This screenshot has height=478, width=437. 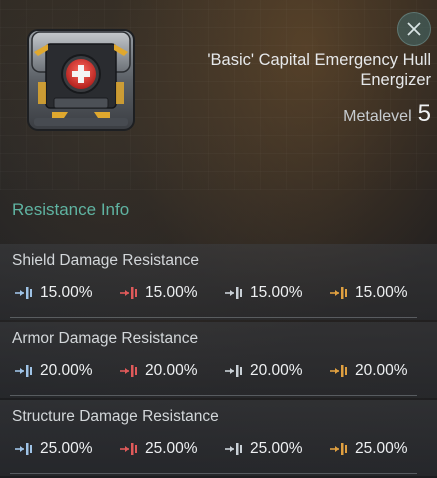 I want to click on resistance-values-row: 15.00% 15.00% 15.00% 15.00%, so click(x=224, y=293).